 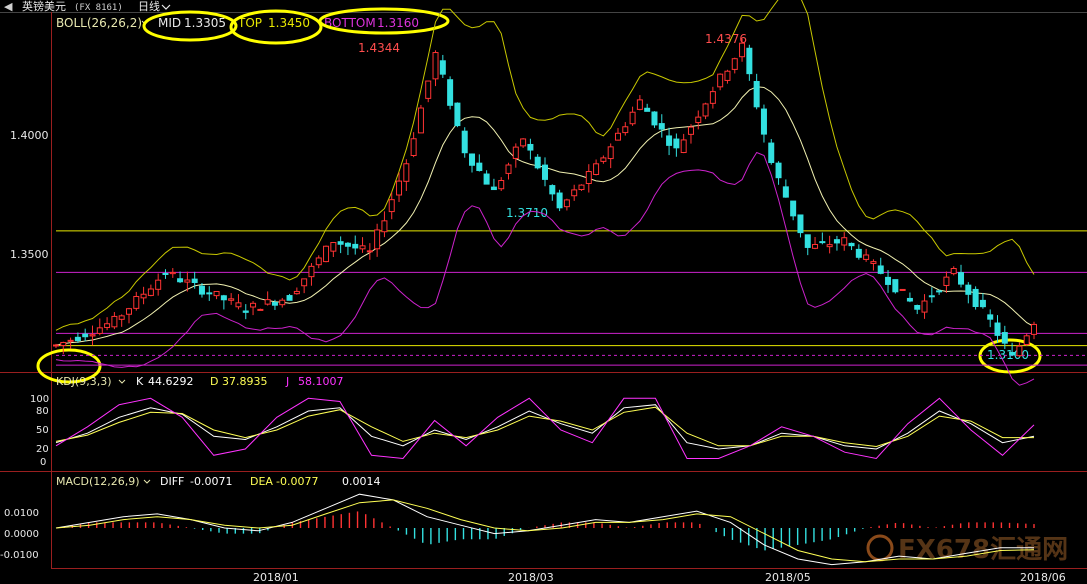 I want to click on macd-tick-neg: -0.0100, so click(x=19, y=555).